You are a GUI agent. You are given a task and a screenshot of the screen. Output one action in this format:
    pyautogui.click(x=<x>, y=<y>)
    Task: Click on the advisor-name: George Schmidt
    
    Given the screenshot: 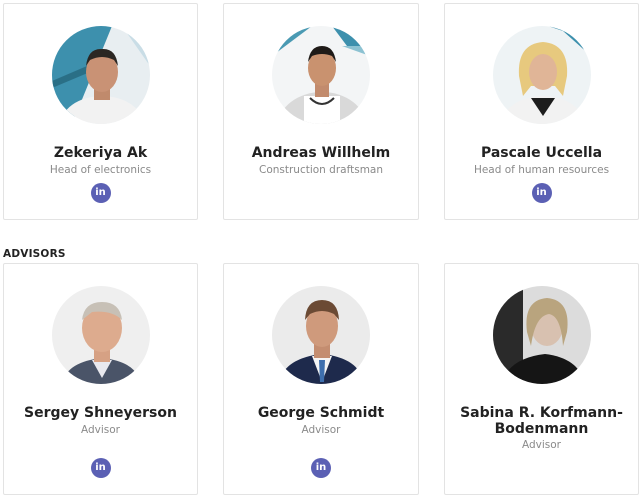 What is the action you would take?
    pyautogui.click(x=321, y=413)
    